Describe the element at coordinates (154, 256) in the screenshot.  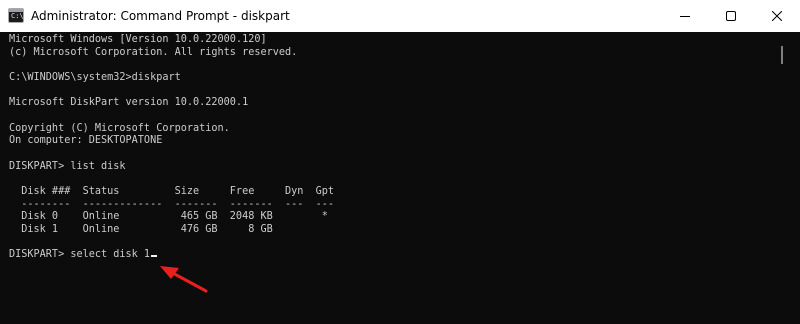
I see `text-cursor` at that location.